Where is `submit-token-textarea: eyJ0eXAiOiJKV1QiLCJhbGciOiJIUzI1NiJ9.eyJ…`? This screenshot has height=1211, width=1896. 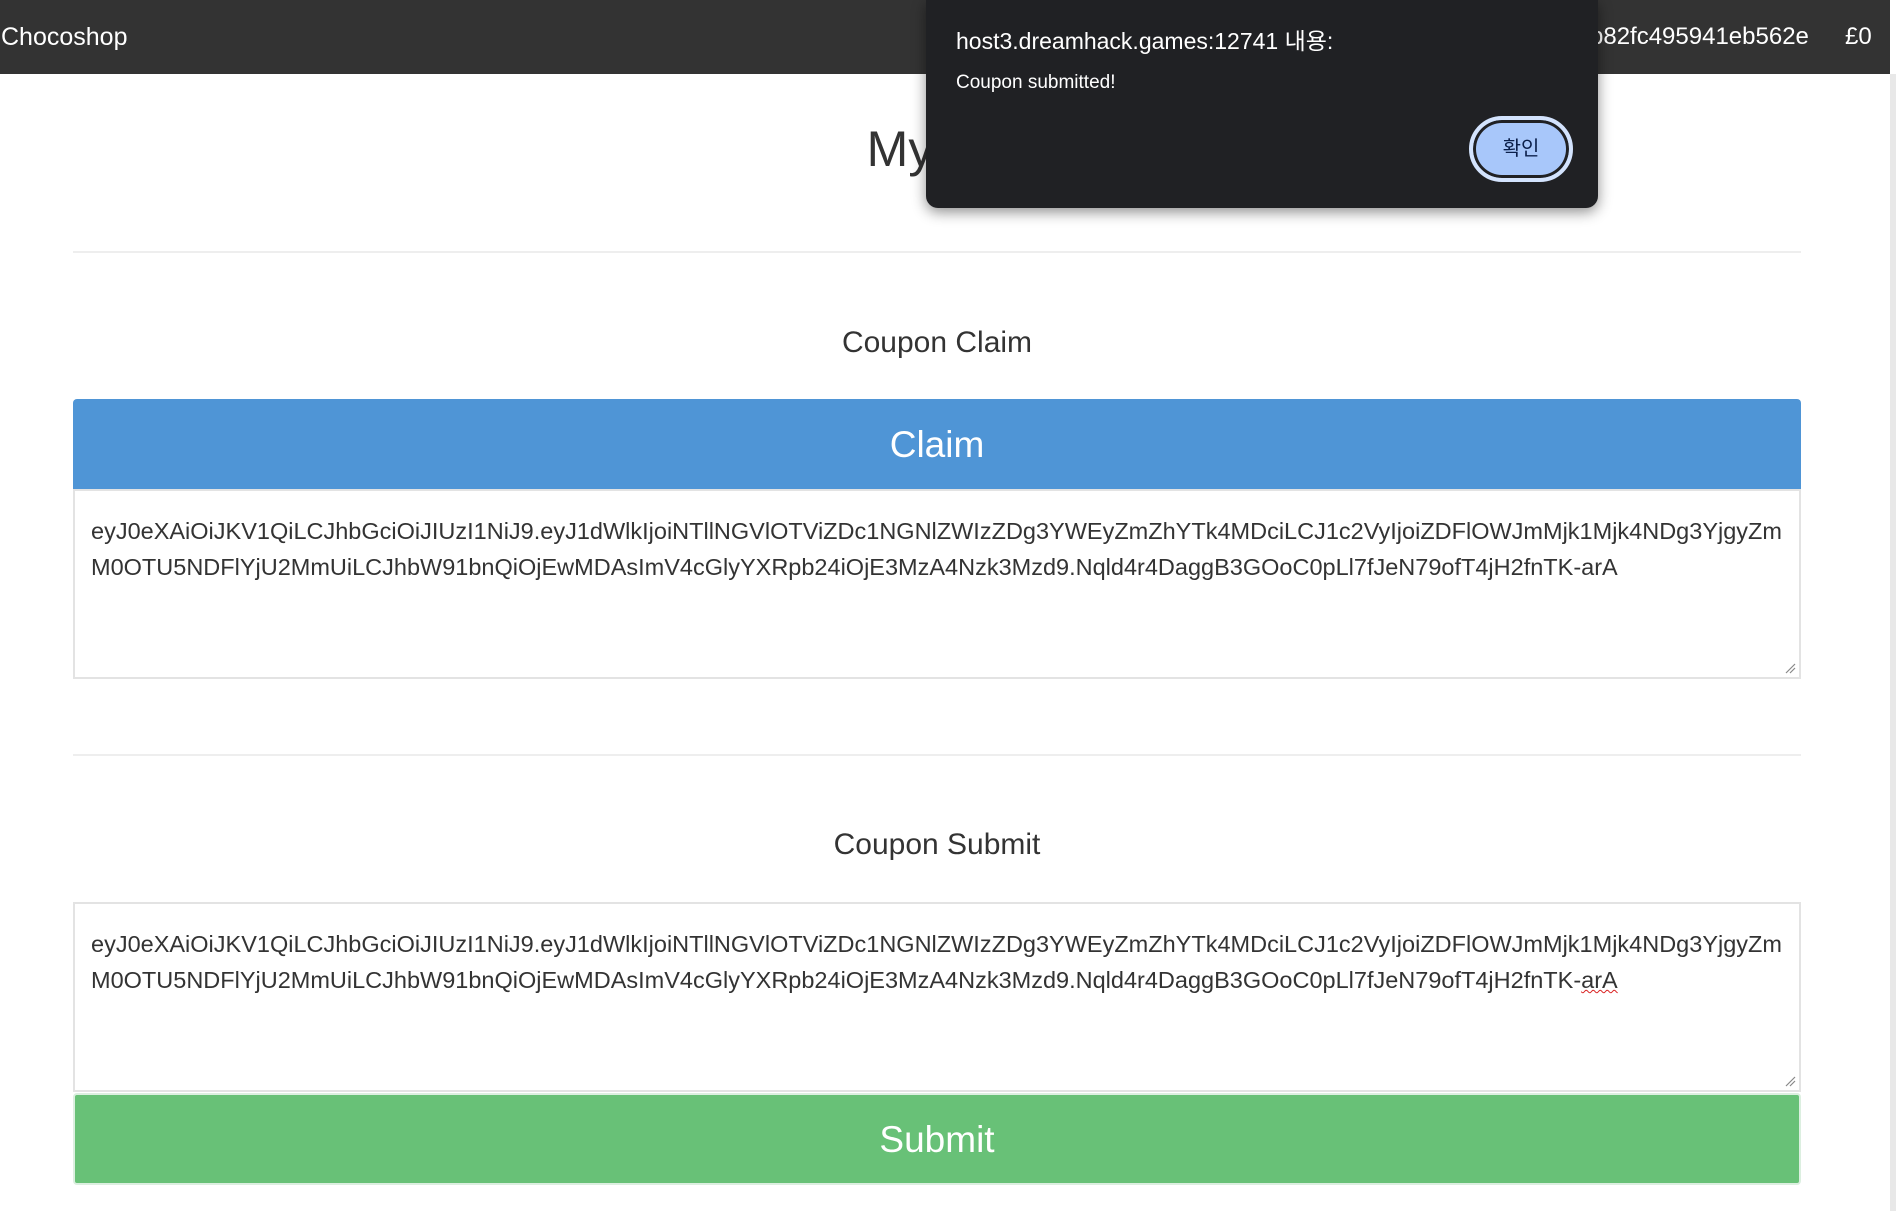
submit-token-textarea: eyJ0eXAiOiJKV1QiLCJhbGciOiJIUzI1NiJ9.eyJ… is located at coordinates (937, 997).